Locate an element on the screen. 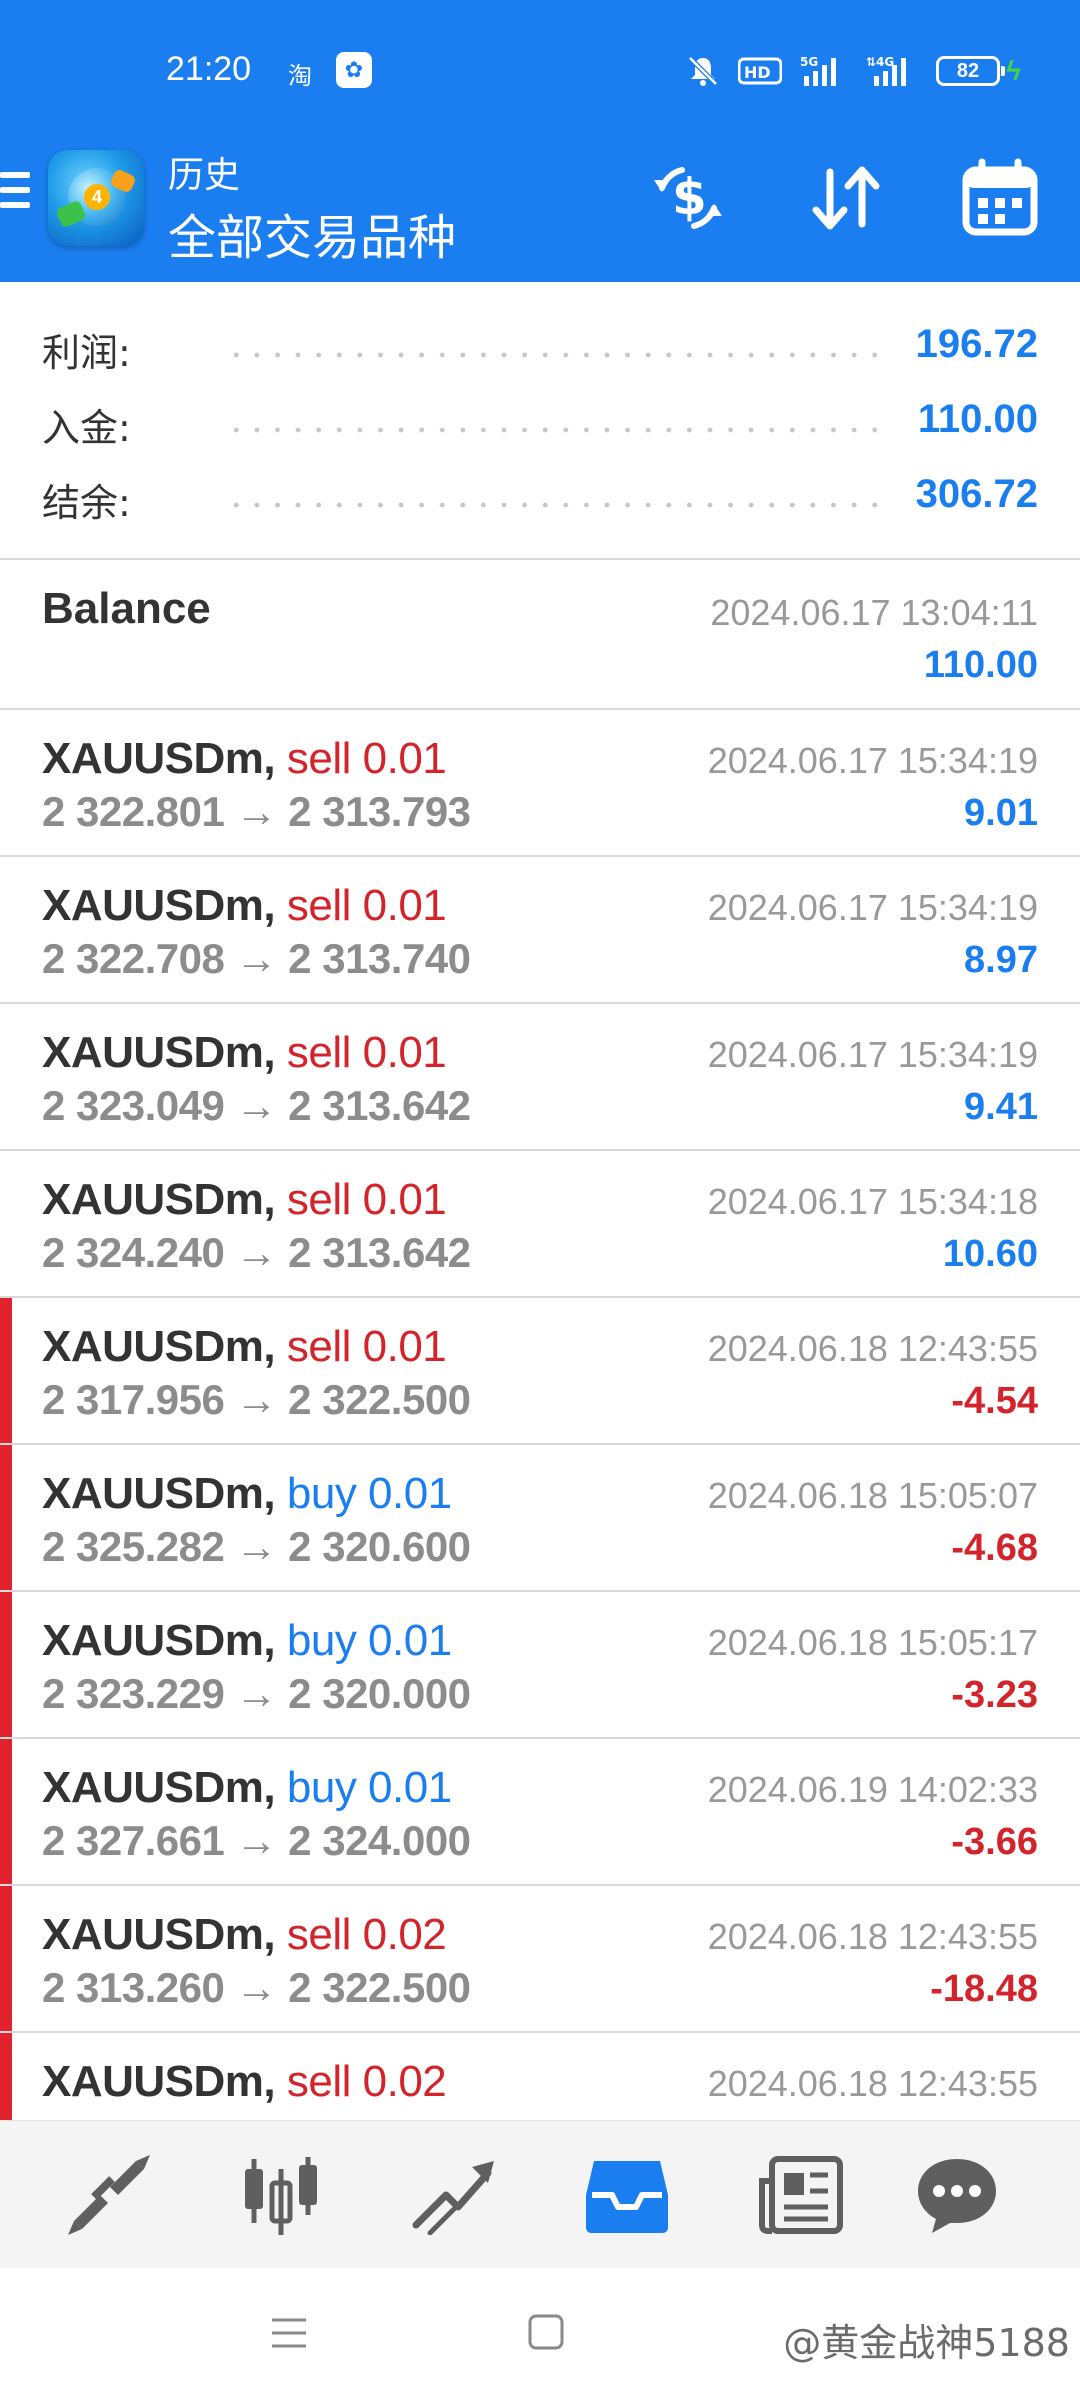 The image size is (1080, 2400). svg-text: ⇅4G is located at coordinates (880, 62).